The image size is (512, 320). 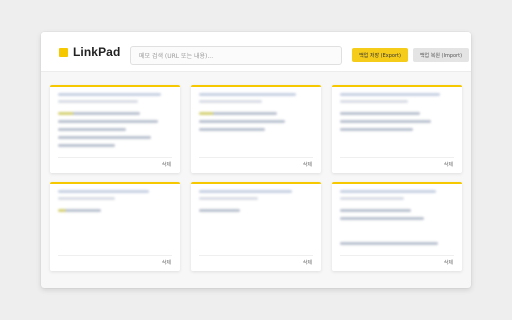 What do you see at coordinates (97, 52) in the screenshot?
I see `app-title: LinkPad` at bounding box center [97, 52].